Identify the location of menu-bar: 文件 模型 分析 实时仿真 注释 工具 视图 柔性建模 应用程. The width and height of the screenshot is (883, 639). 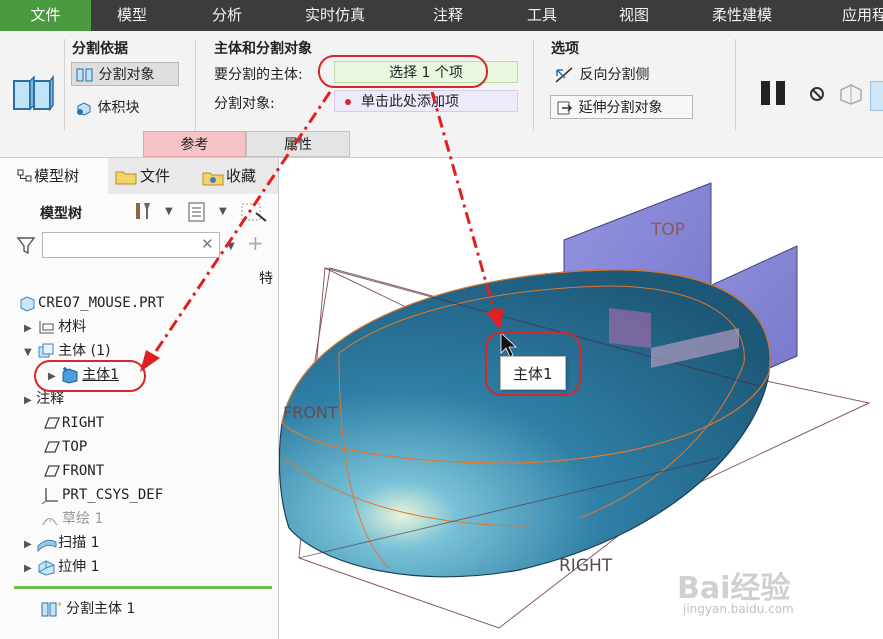
(441, 15).